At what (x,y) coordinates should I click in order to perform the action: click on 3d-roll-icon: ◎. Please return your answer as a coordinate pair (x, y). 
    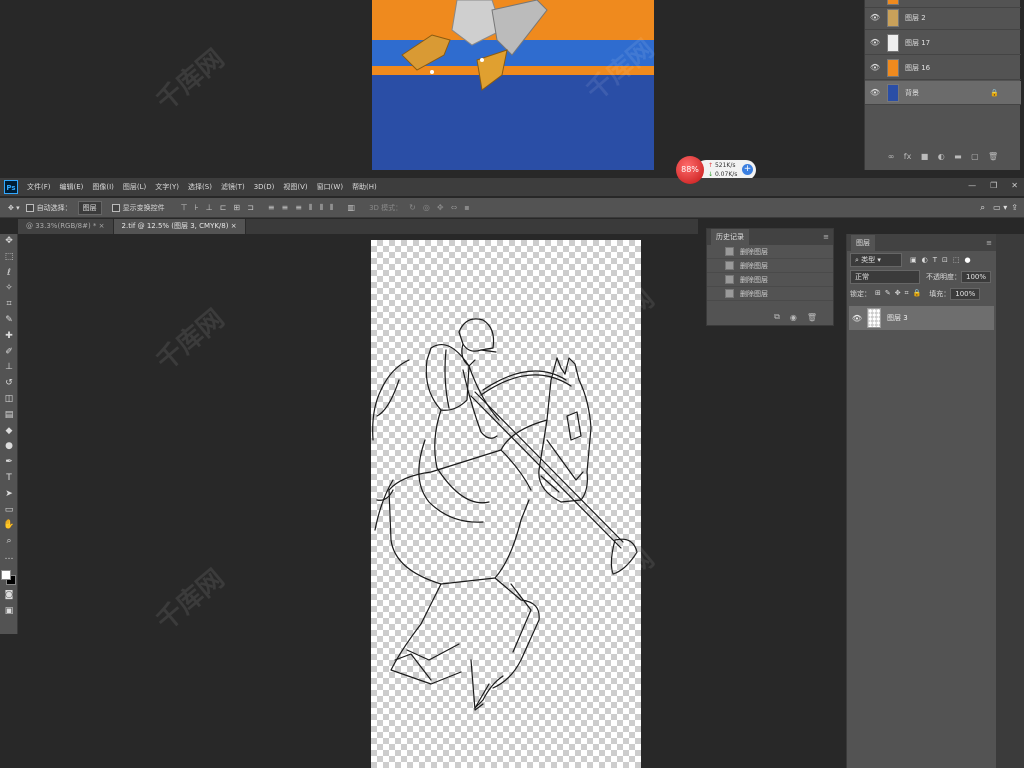
    Looking at the image, I should click on (426, 207).